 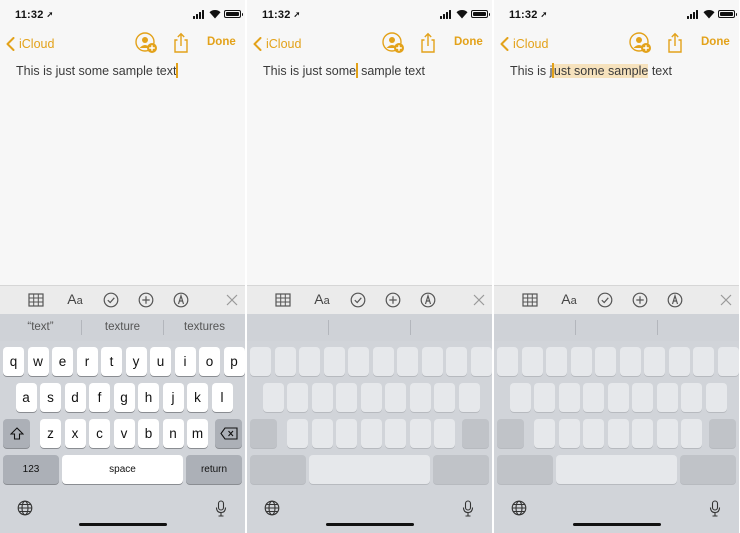 I want to click on key-v: v, so click(x=124, y=433).